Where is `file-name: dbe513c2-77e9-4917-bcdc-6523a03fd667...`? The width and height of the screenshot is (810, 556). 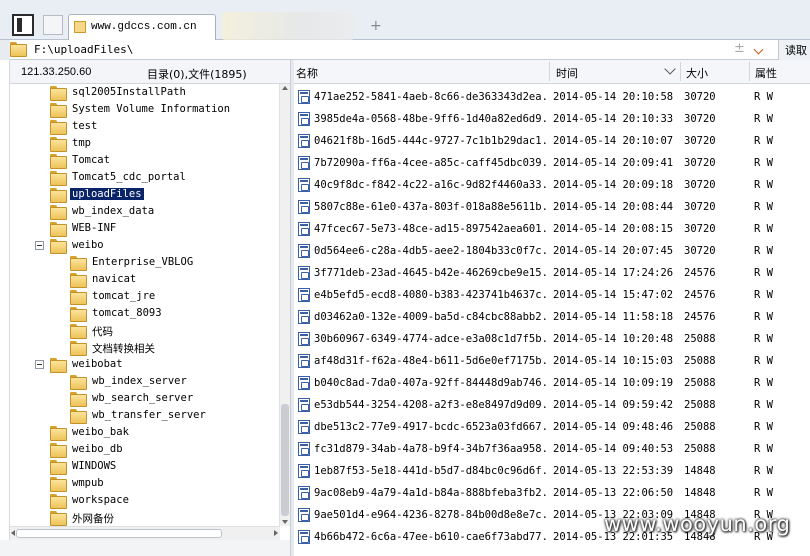 file-name: dbe513c2-77e9-4917-bcdc-6523a03fd667... is located at coordinates (432, 427).